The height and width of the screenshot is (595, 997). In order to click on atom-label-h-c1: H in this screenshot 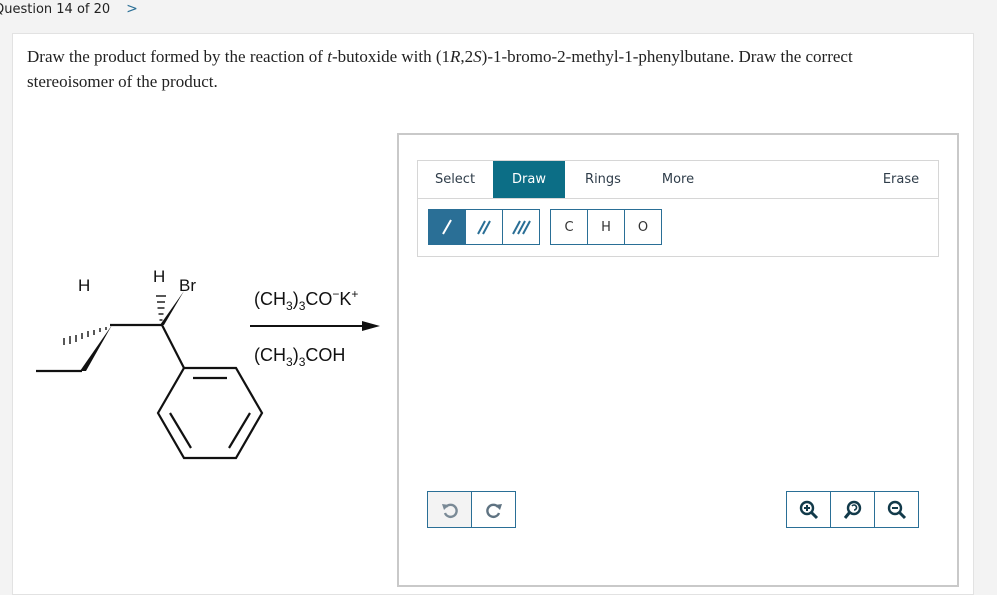, I will do `click(159, 276)`.